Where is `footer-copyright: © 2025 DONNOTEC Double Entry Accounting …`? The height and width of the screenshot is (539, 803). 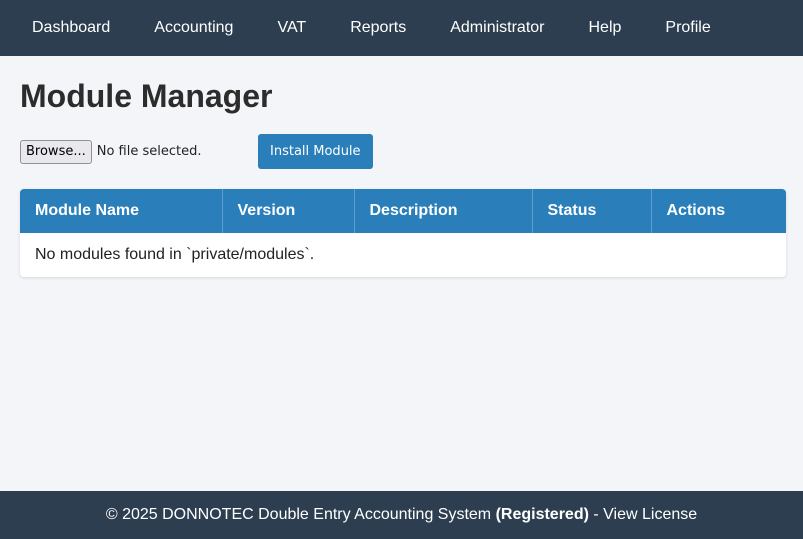
footer-copyright: © 2025 DONNOTEC Double Entry Accounting … is located at coordinates (300, 514).